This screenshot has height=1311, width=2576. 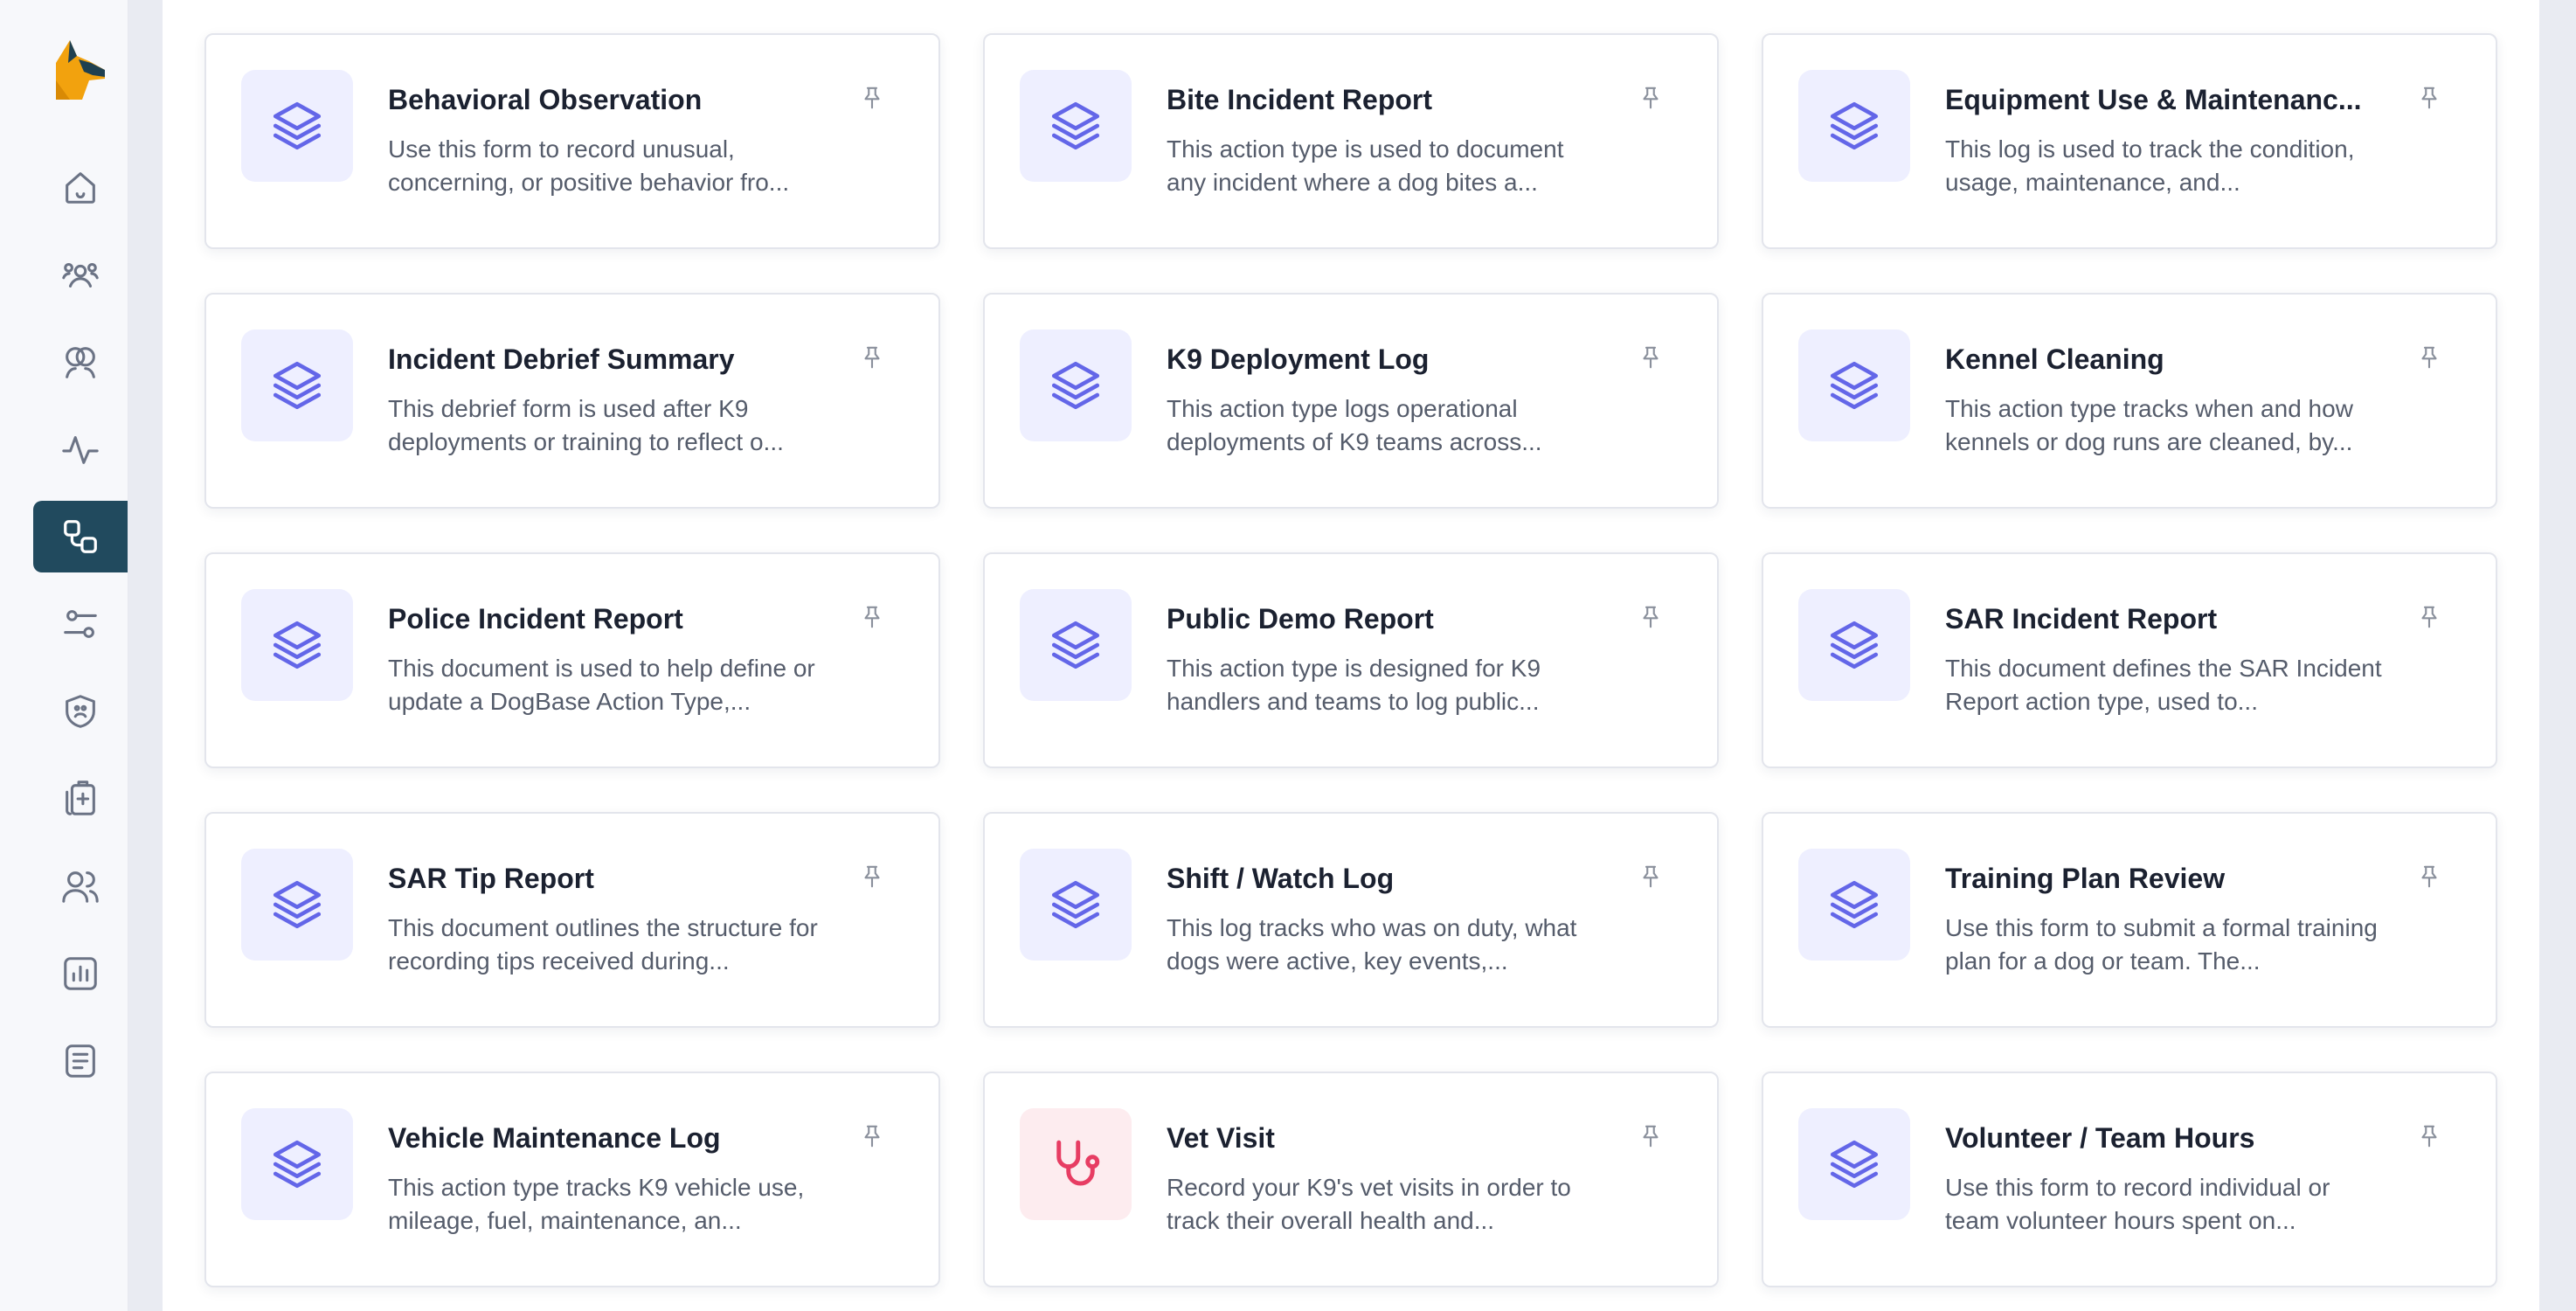 I want to click on card-title: Volunteer / Team Hours, so click(x=2100, y=1138).